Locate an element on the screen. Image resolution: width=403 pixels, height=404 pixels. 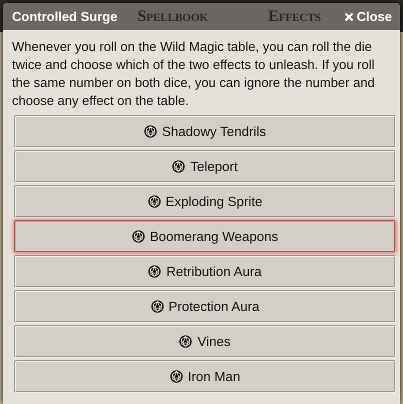
option-button: Teleport is located at coordinates (205, 166).